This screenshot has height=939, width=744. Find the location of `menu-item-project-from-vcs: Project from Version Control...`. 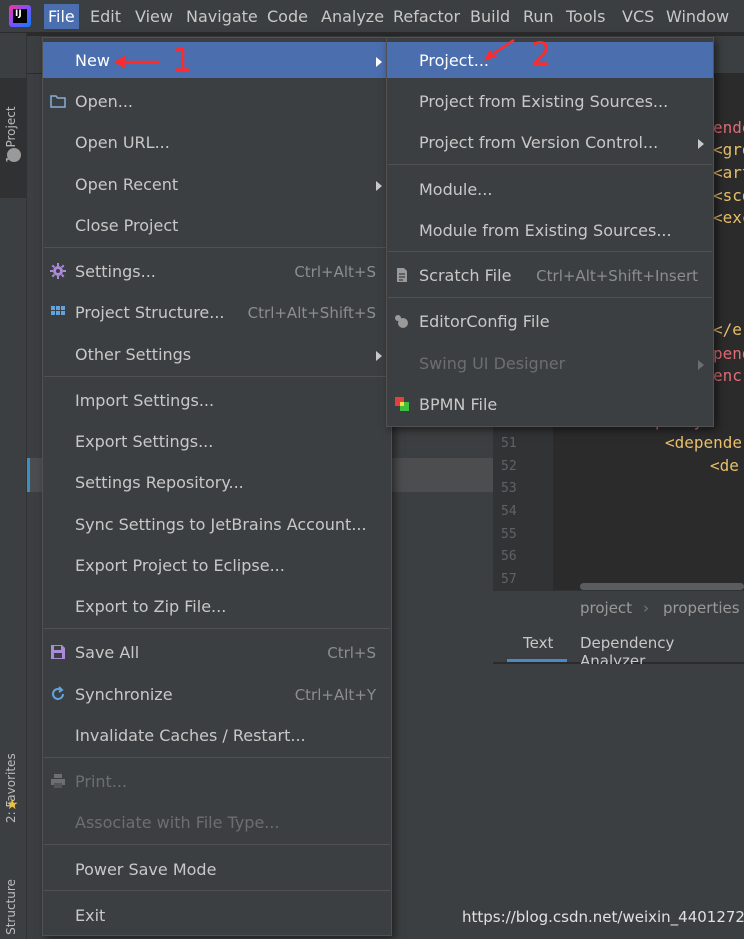

menu-item-project-from-vcs: Project from Version Control... is located at coordinates (550, 142).